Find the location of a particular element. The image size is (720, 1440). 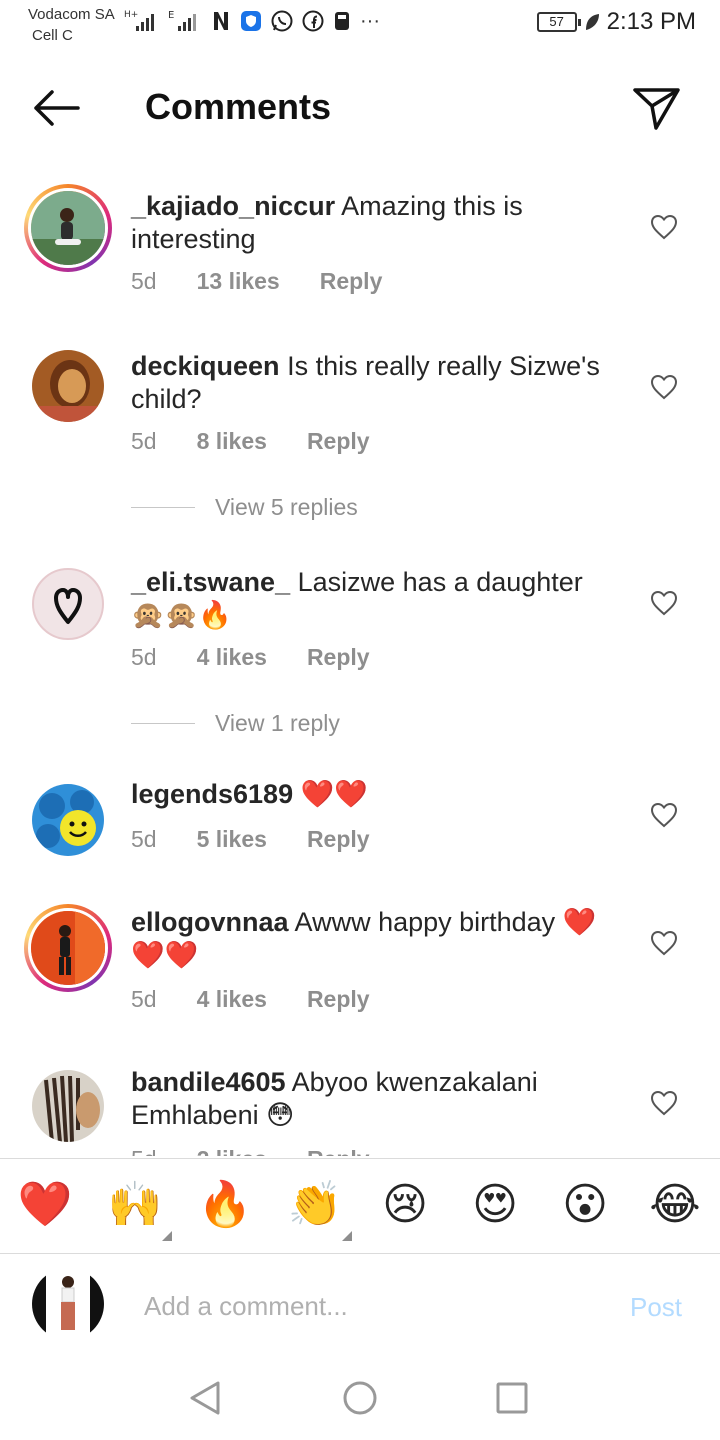

comment-username: deckiqueen is located at coordinates (205, 366).